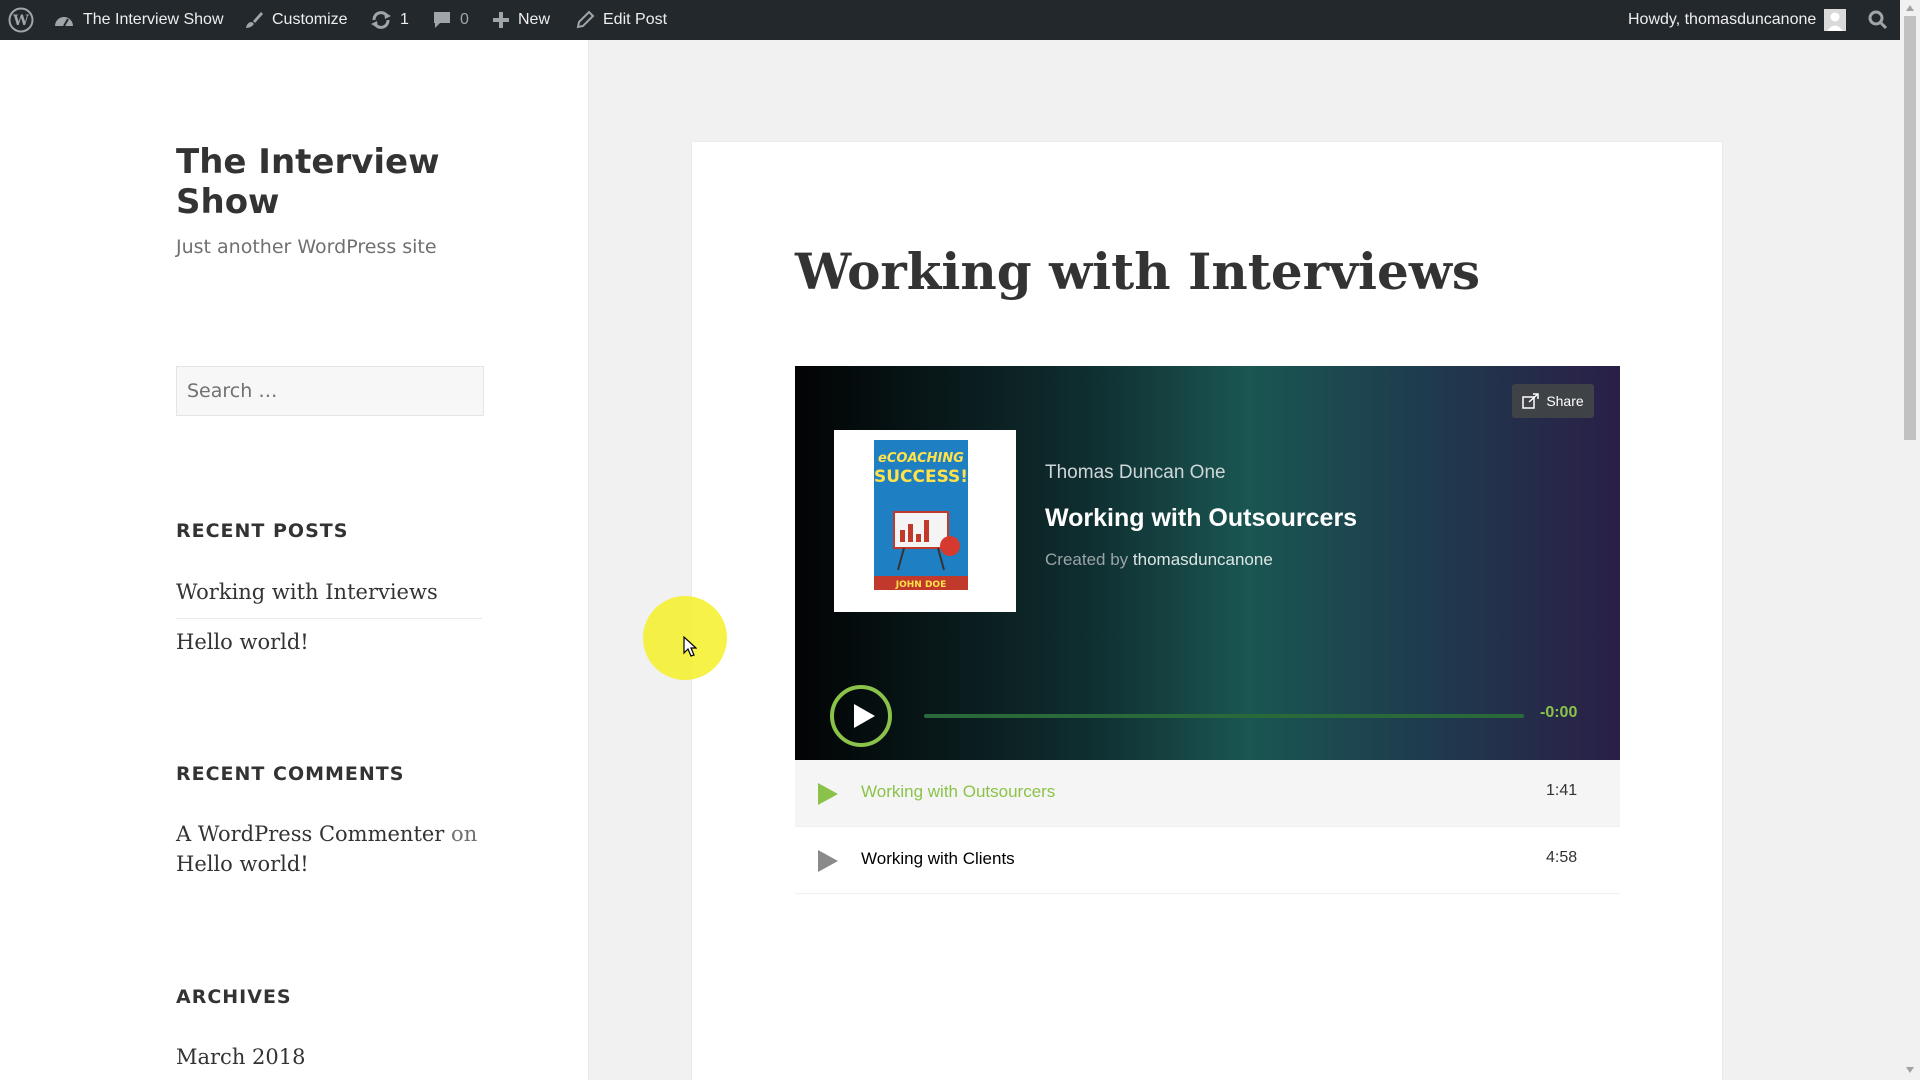 The image size is (1920, 1080). I want to click on edit-post-link: Edit Post, so click(621, 20).